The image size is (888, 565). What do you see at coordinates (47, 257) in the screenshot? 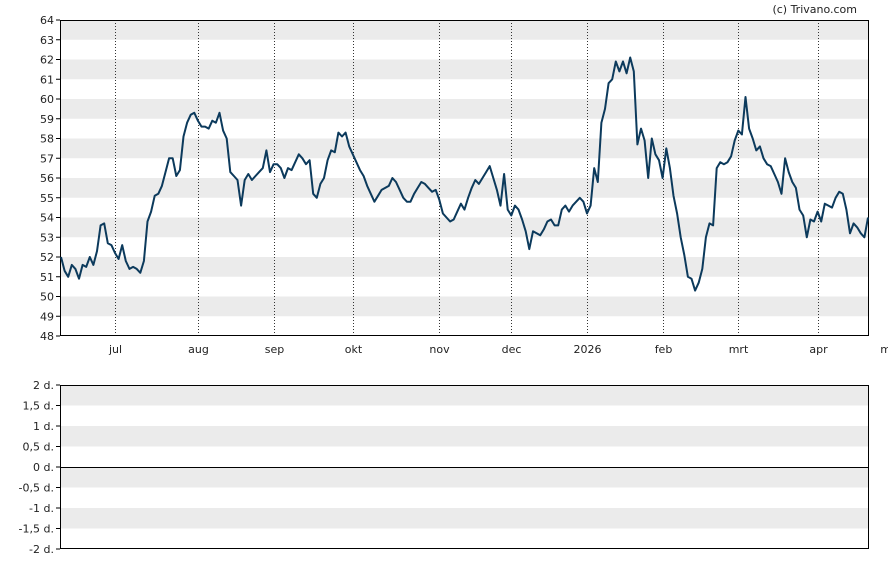
I see `y-tick-label: 52` at bounding box center [47, 257].